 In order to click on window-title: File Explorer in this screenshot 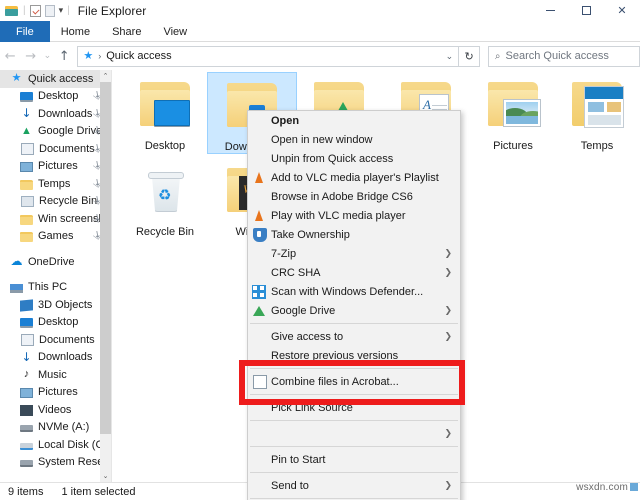, I will do `click(112, 10)`.